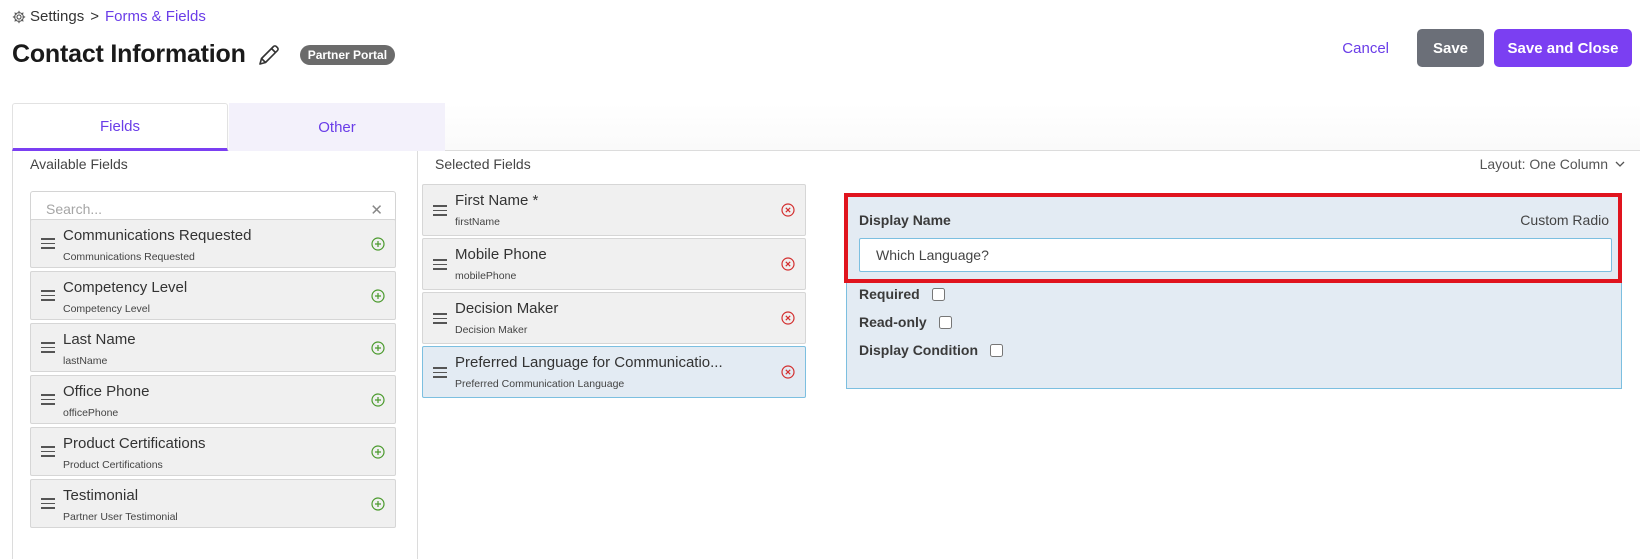 Image resolution: width=1640 pixels, height=559 pixels. I want to click on readonly-label: Read-only, so click(893, 322).